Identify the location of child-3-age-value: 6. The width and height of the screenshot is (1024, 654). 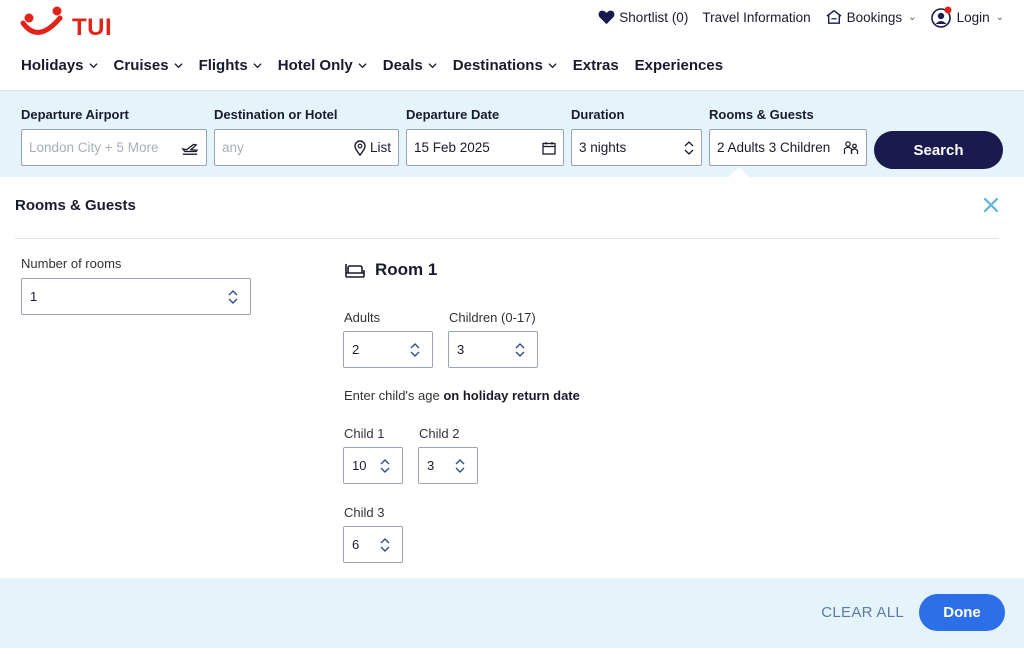
(356, 544).